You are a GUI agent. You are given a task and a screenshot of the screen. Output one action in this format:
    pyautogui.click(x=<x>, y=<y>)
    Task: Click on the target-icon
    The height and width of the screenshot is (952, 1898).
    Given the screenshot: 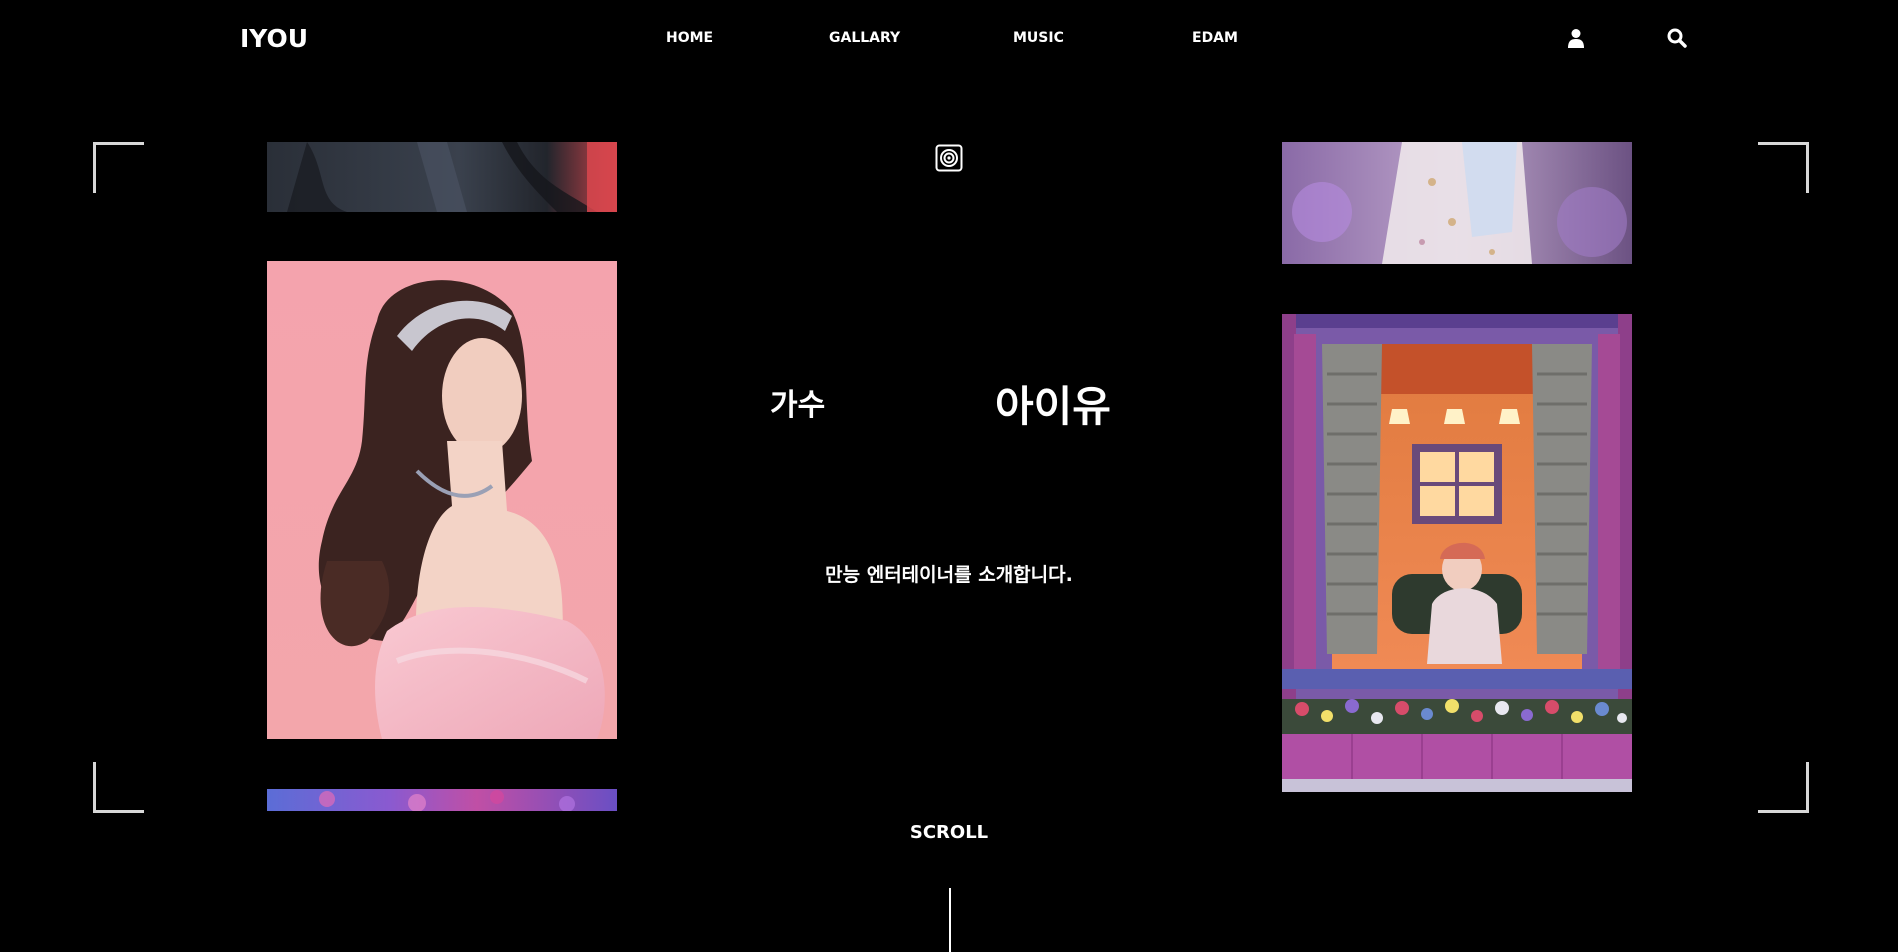 What is the action you would take?
    pyautogui.click(x=949, y=158)
    